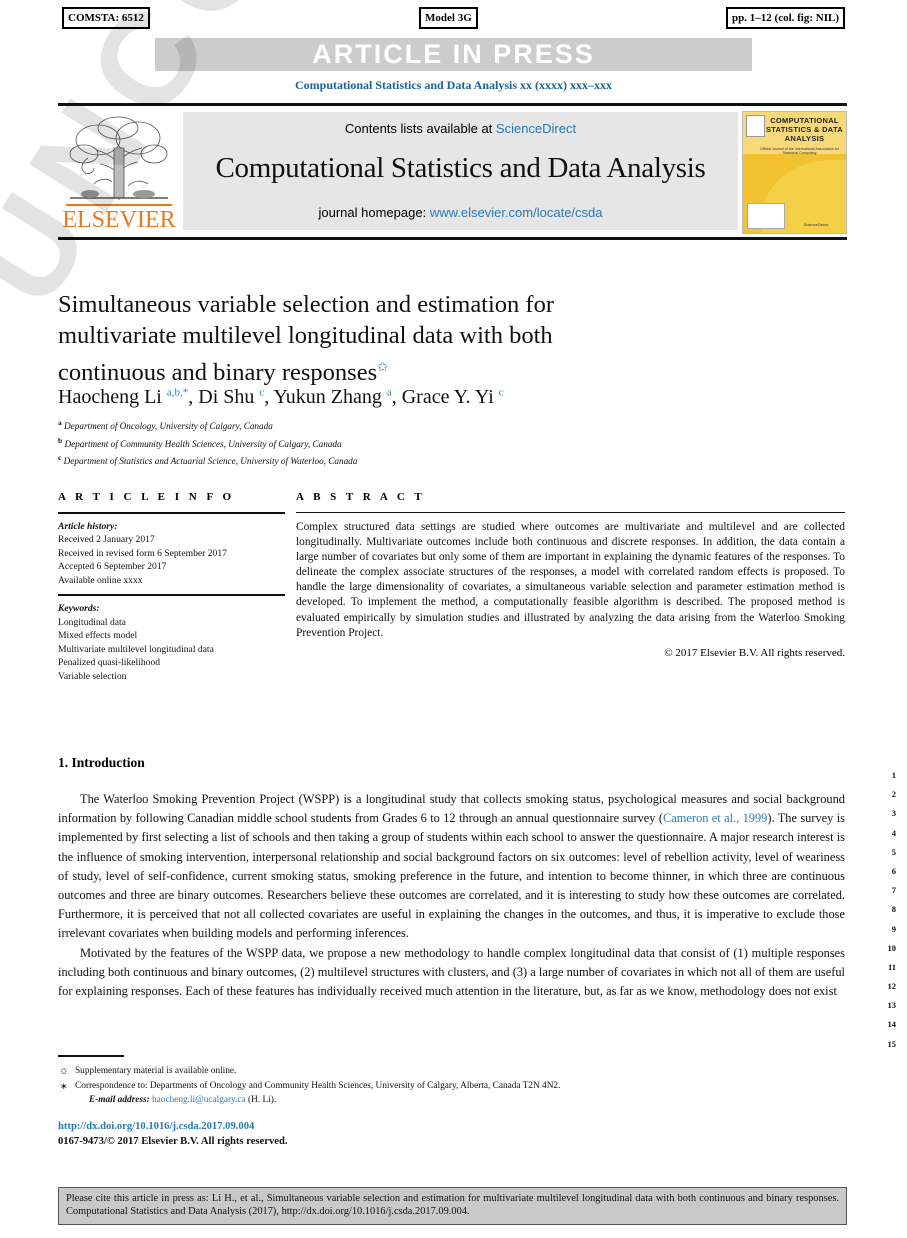  Describe the element at coordinates (112, 567) in the screenshot. I see `history-item: Accepted 6 September 2017` at that location.